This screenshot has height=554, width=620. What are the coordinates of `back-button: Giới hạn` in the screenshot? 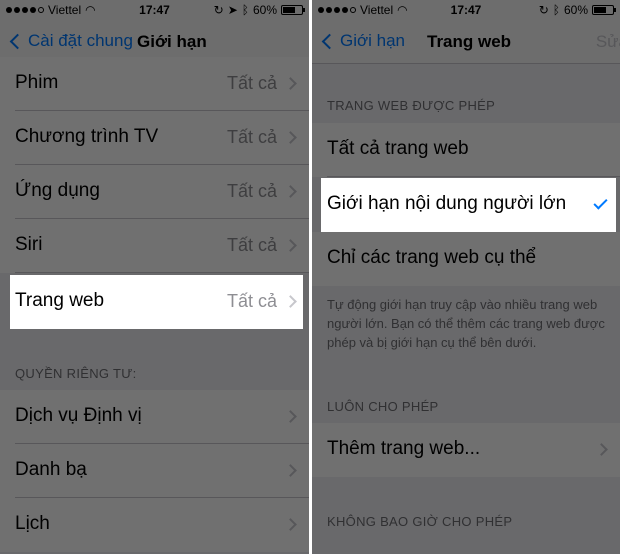 It's located at (362, 41).